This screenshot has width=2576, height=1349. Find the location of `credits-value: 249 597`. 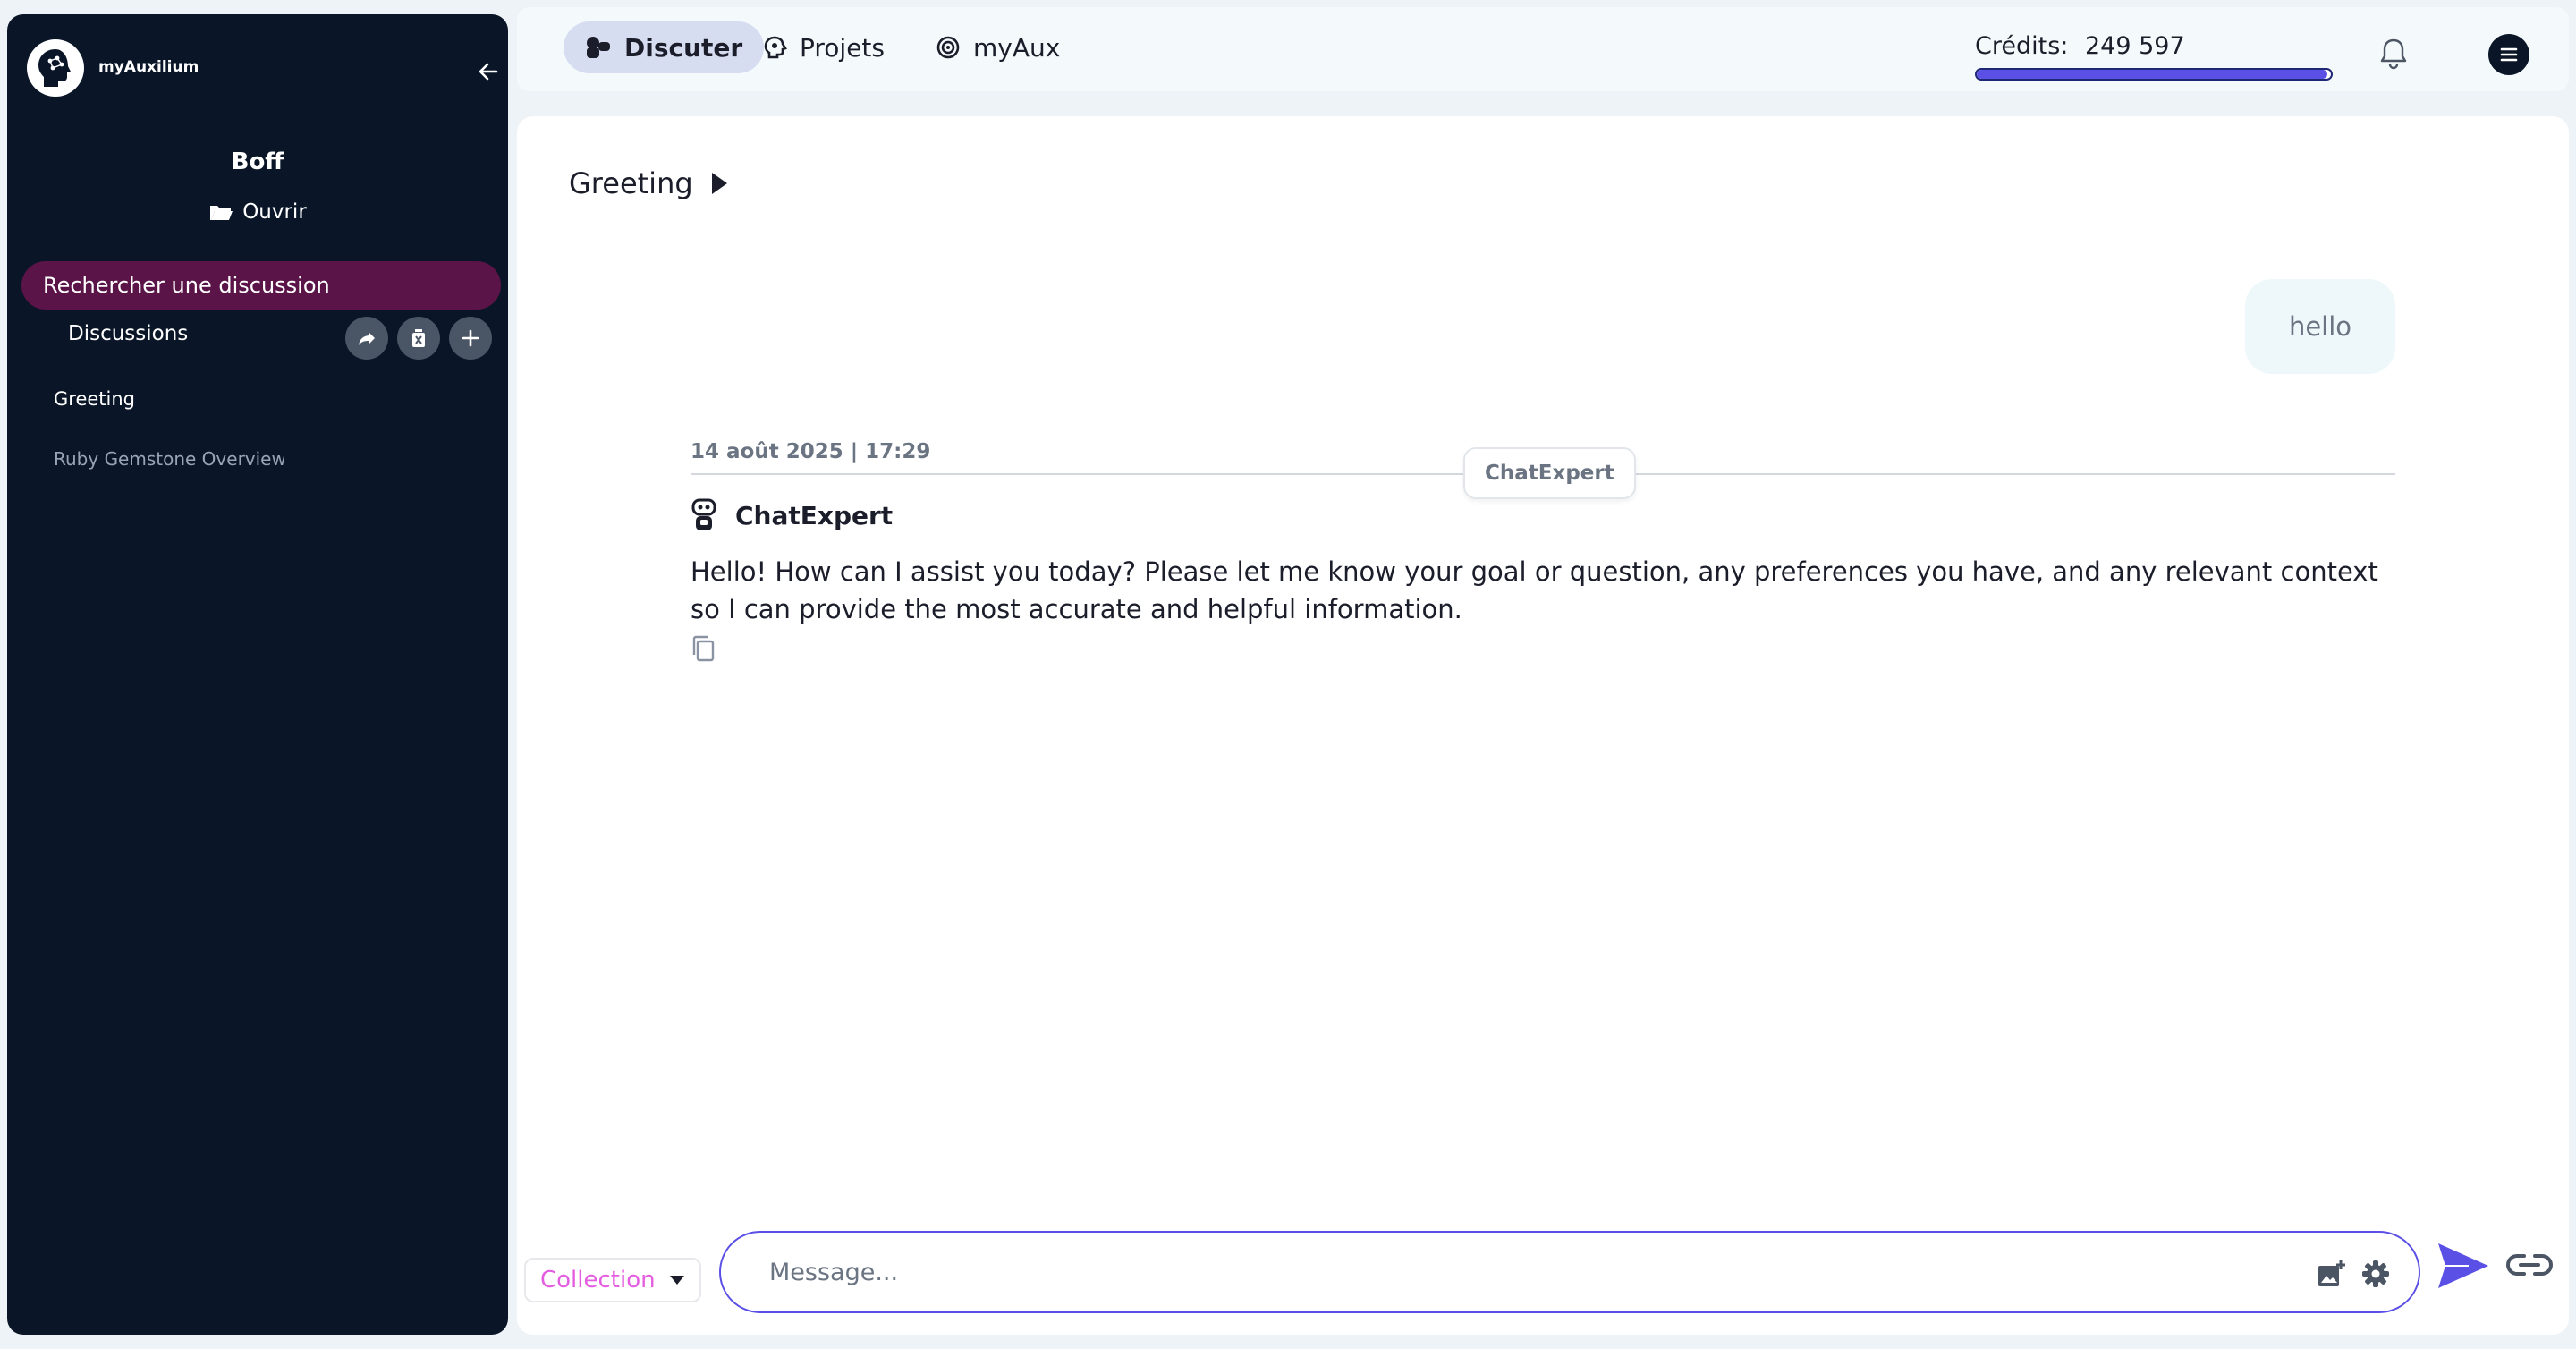

credits-value: 249 597 is located at coordinates (2134, 46).